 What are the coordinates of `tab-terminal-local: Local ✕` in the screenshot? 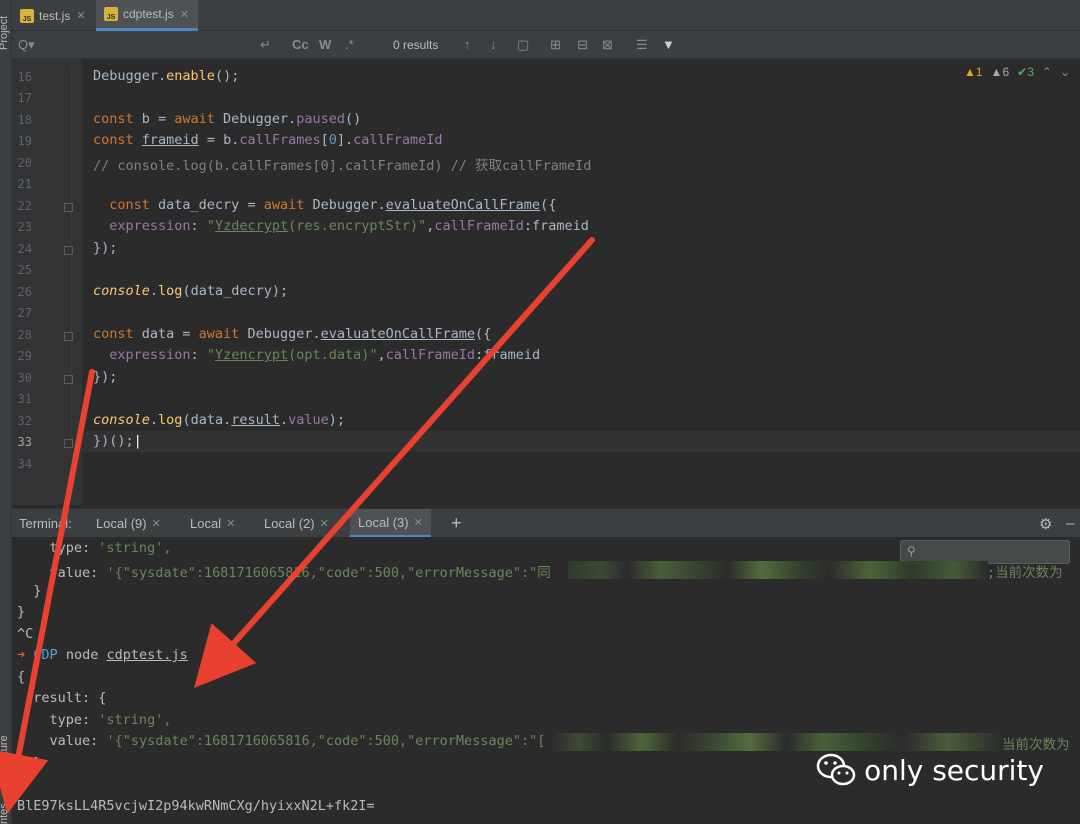 It's located at (212, 523).